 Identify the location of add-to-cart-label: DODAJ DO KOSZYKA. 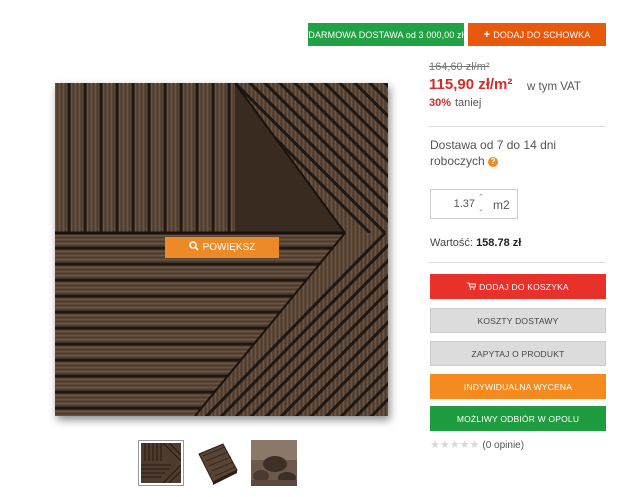
(524, 286).